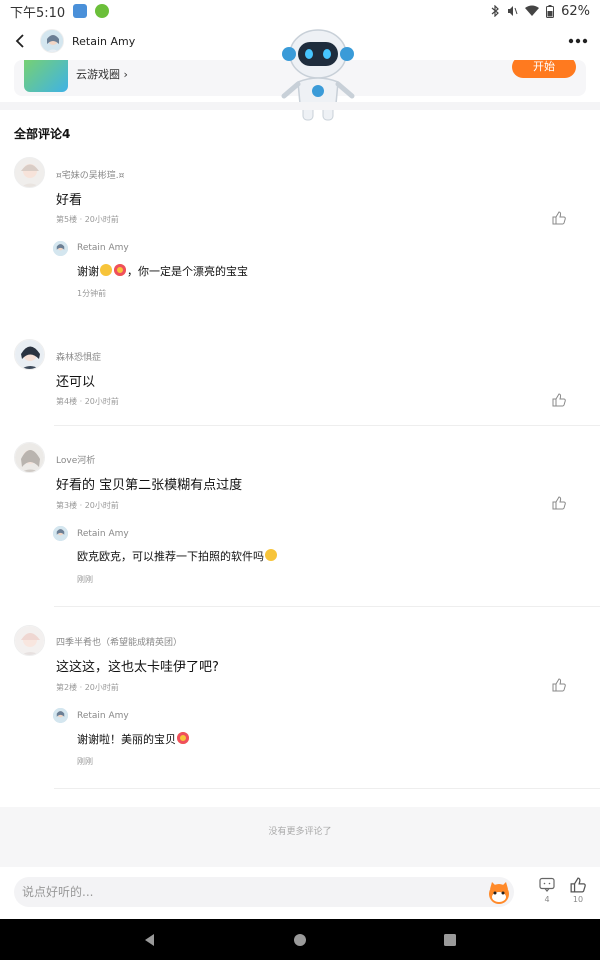 The width and height of the screenshot is (600, 960). I want to click on battery-level: 62%, so click(575, 11).